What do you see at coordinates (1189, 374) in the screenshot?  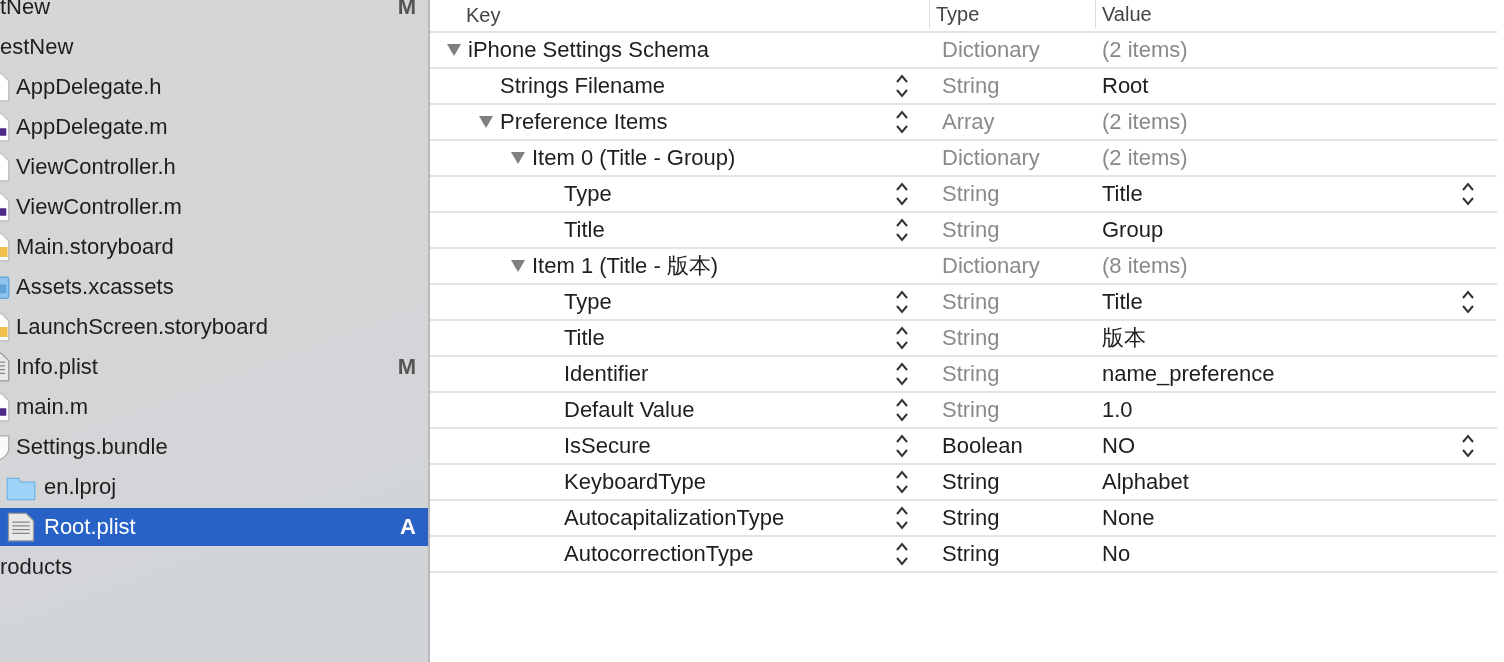 I see `value-text: name_preference` at bounding box center [1189, 374].